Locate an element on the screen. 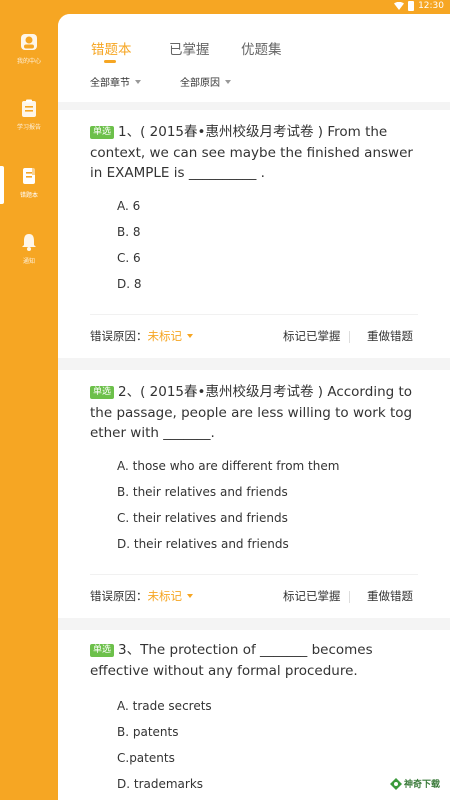  status-time: 12:30 is located at coordinates (431, 6).